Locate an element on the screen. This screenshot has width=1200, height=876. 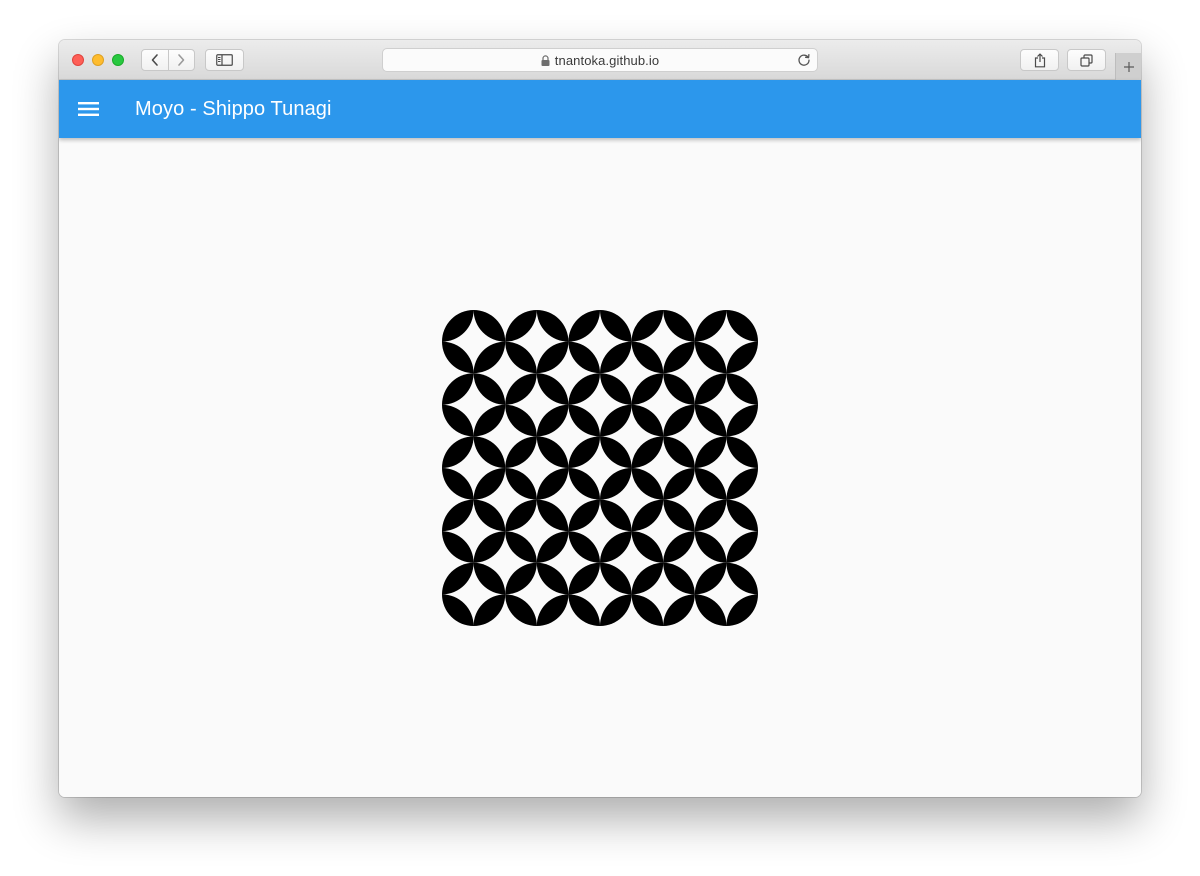
chevron-right-icon is located at coordinates (181, 60).